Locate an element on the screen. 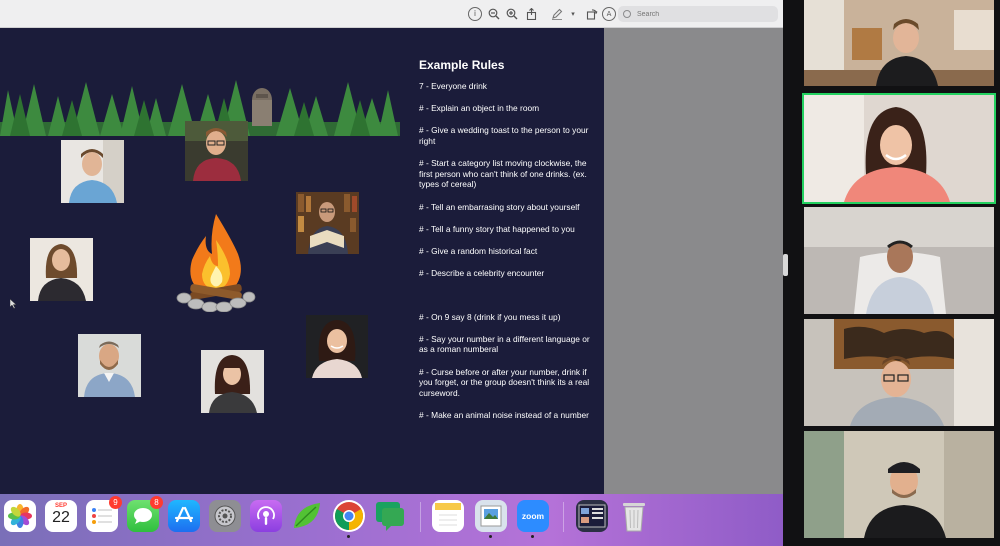 The width and height of the screenshot is (1000, 546). rule-item: # - On 9 say 8 (drink if you mess it up) is located at coordinates (490, 316).